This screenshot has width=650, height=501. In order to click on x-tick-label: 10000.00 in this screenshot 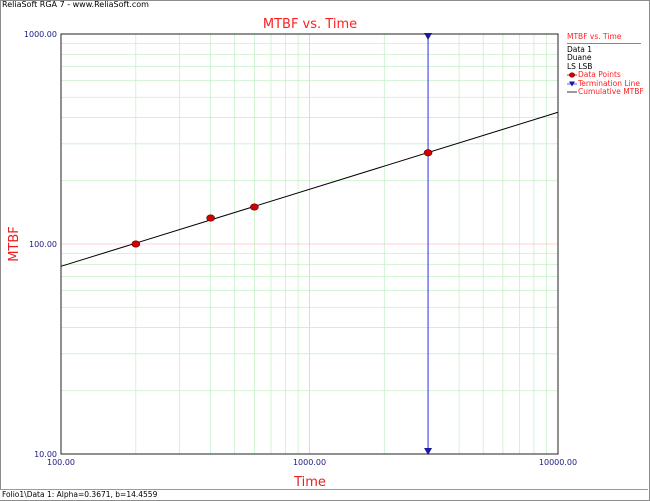, I will do `click(558, 462)`.